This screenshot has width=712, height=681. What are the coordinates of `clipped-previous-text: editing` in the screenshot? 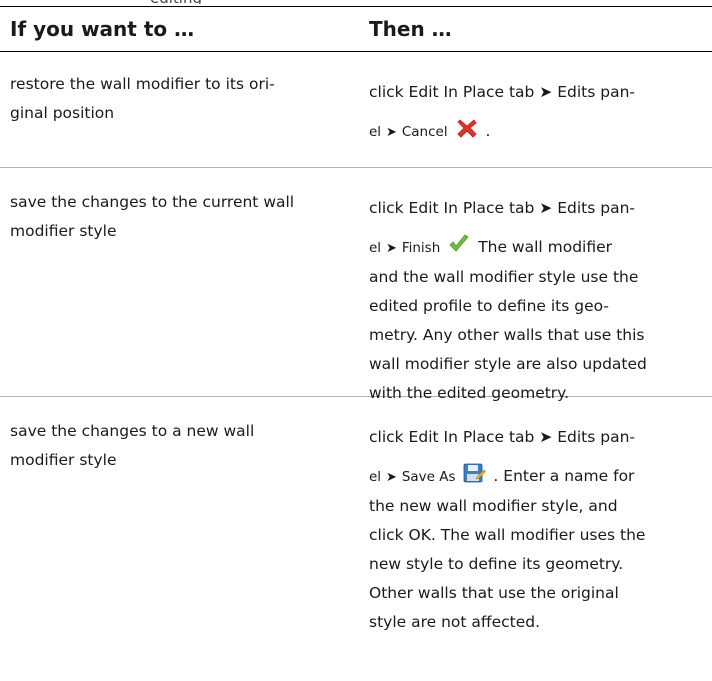 It's located at (356, 2).